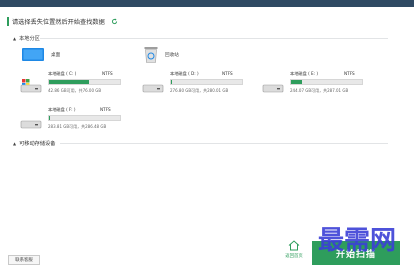  I want to click on drive-e: 本地磁盘 ( E: ) NTFS 244.07 GB可用，共287.01 GB, so click(317, 87).